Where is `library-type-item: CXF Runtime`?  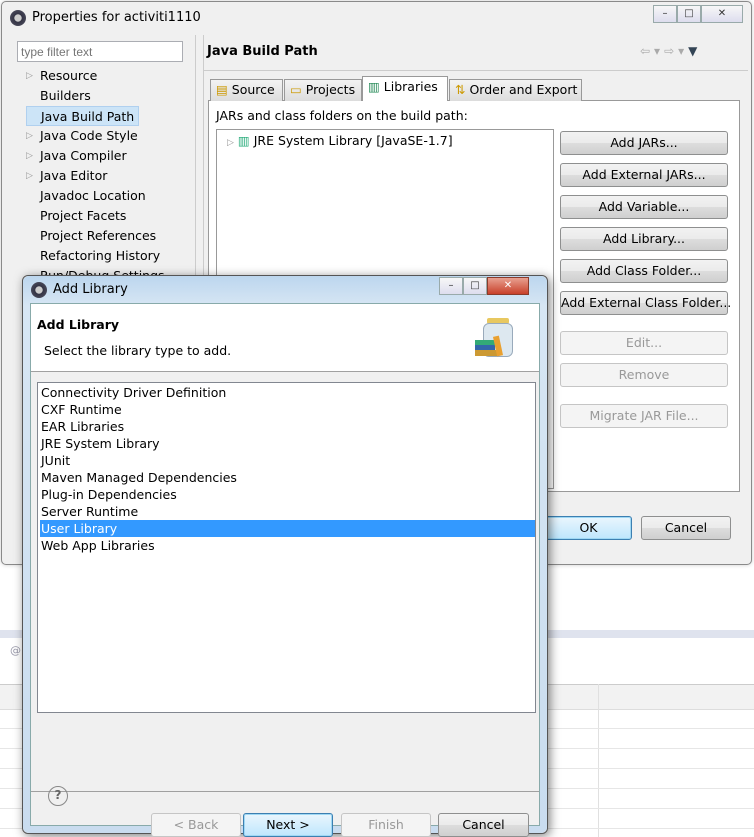 library-type-item: CXF Runtime is located at coordinates (287, 409).